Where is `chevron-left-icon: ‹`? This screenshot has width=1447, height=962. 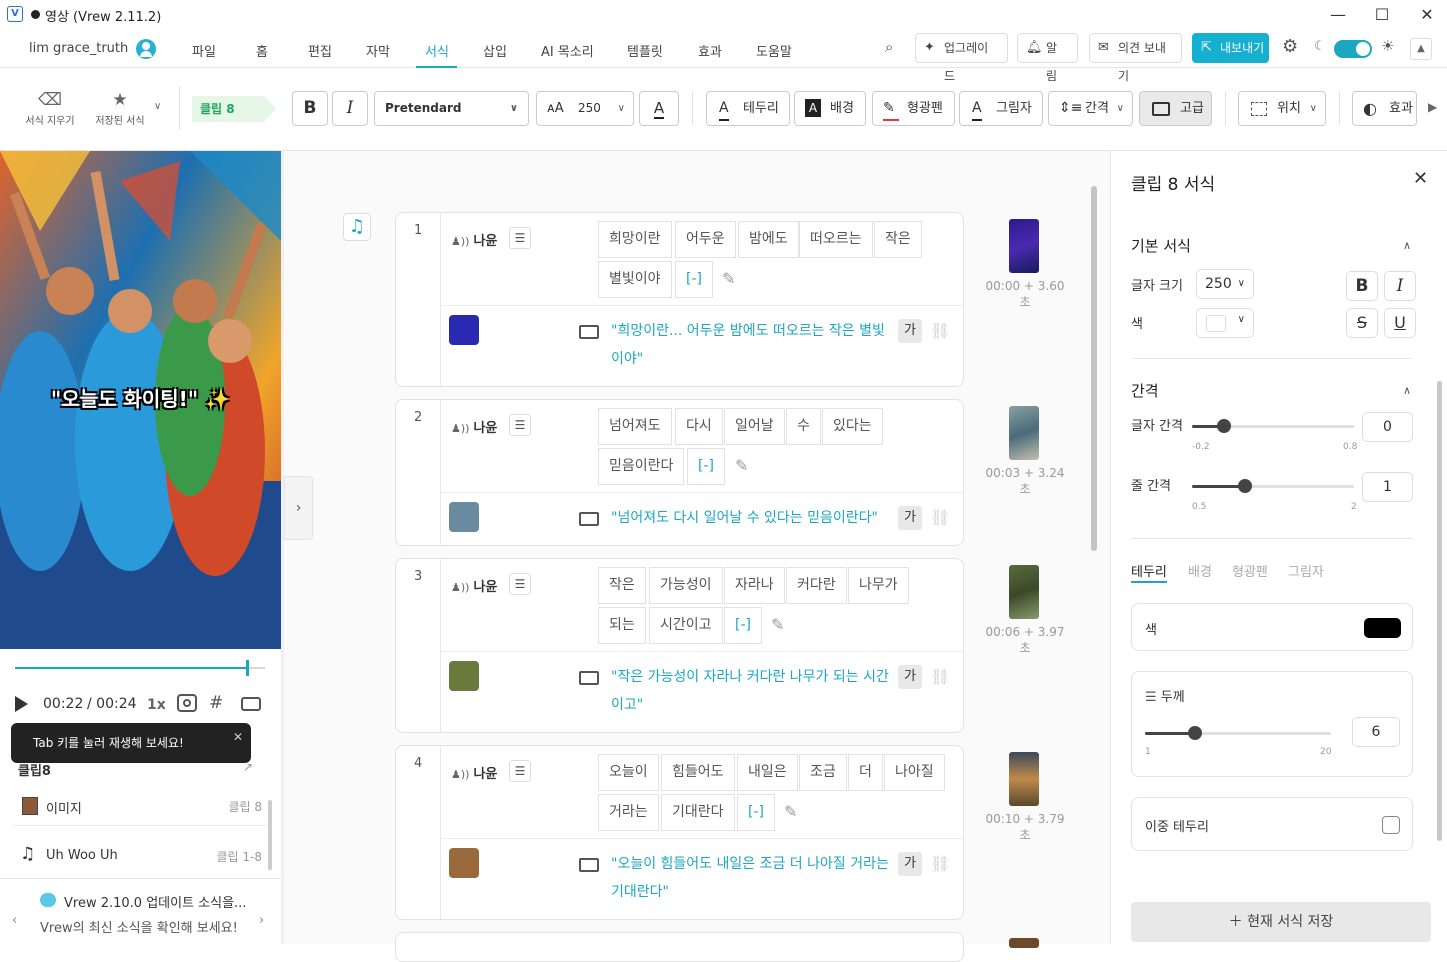
chevron-left-icon: ‹ is located at coordinates (14, 920).